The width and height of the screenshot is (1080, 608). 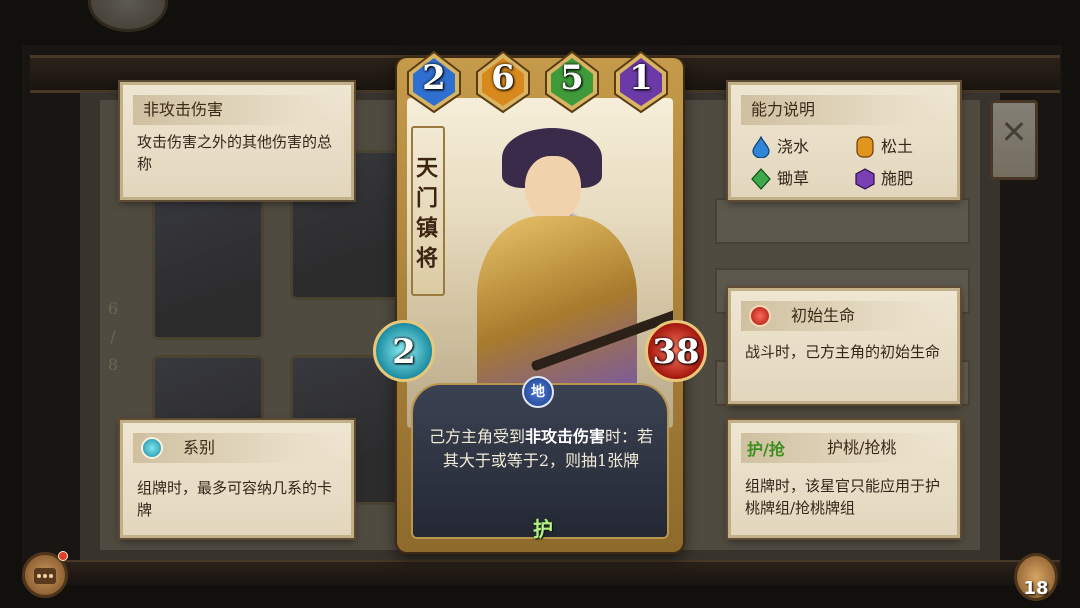 What do you see at coordinates (865, 147) in the screenshot?
I see `soil-icon` at bounding box center [865, 147].